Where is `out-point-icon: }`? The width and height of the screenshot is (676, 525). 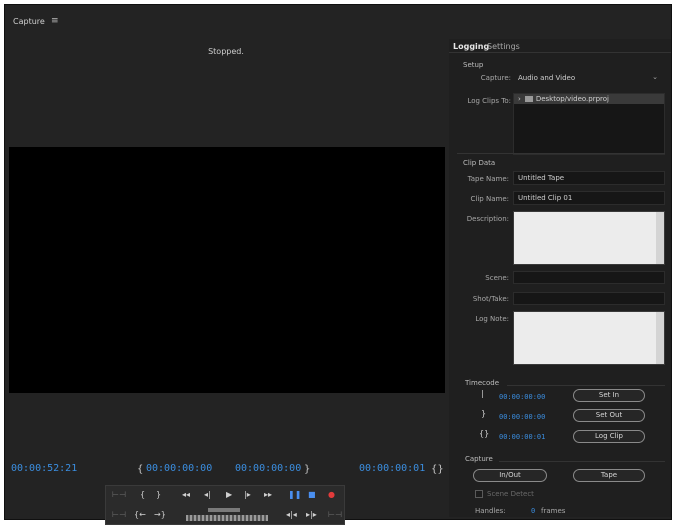 out-point-icon: } is located at coordinates (484, 413).